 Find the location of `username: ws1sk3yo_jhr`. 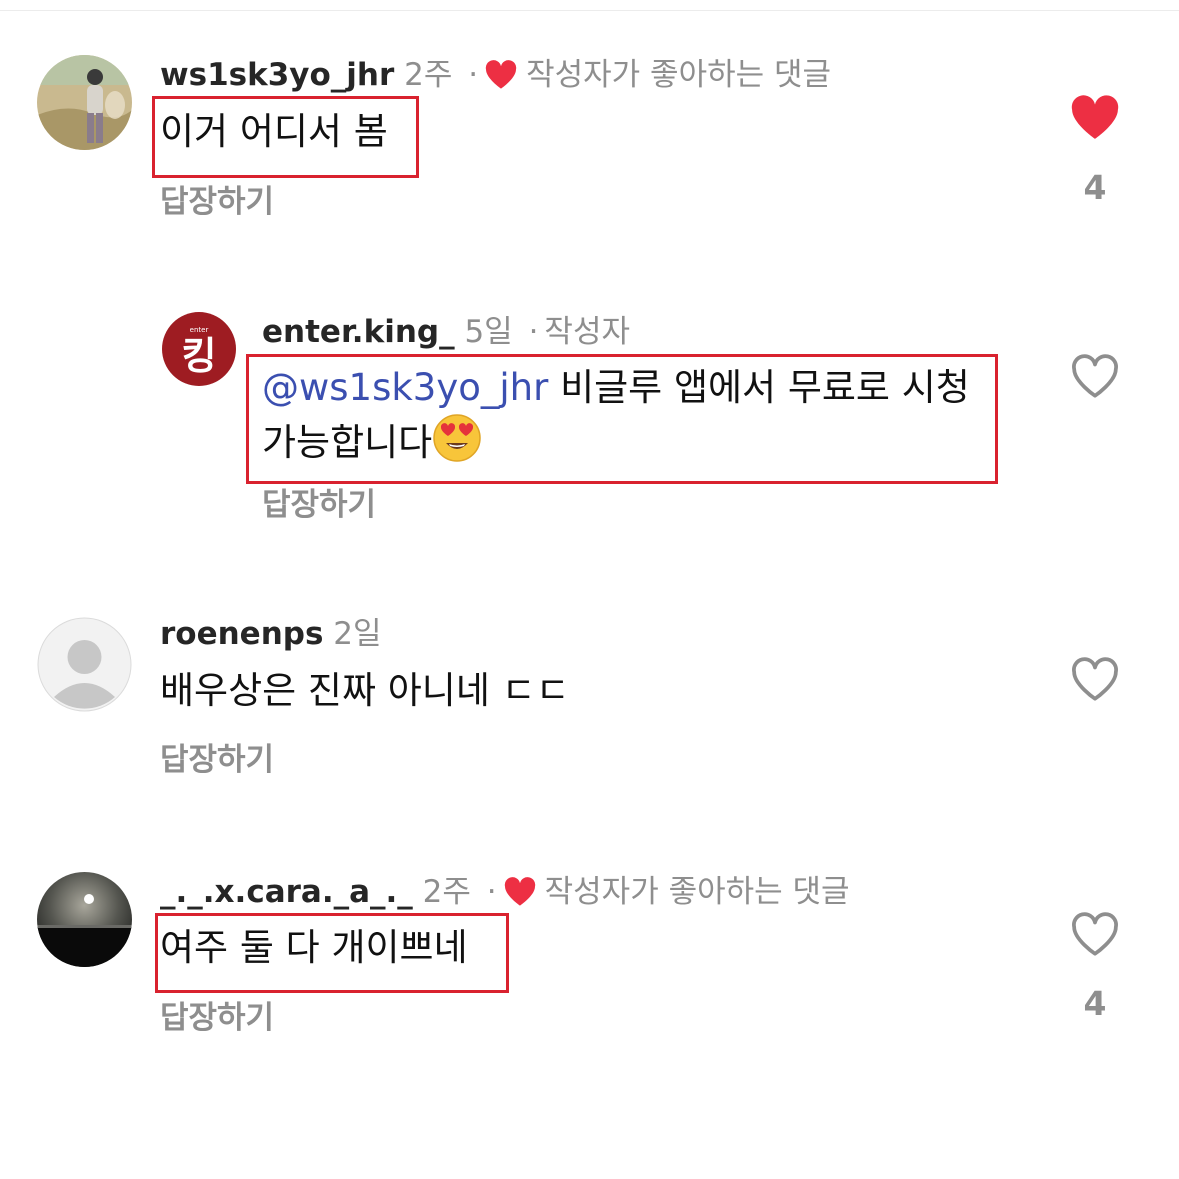

username: ws1sk3yo_jhr is located at coordinates (277, 75).